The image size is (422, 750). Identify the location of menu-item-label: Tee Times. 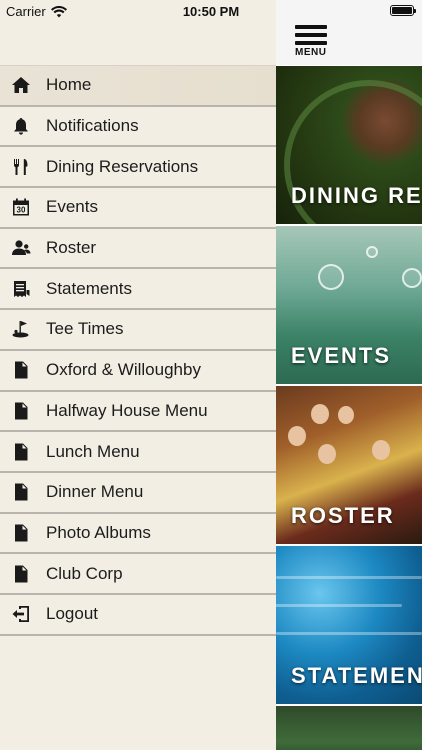
(85, 329).